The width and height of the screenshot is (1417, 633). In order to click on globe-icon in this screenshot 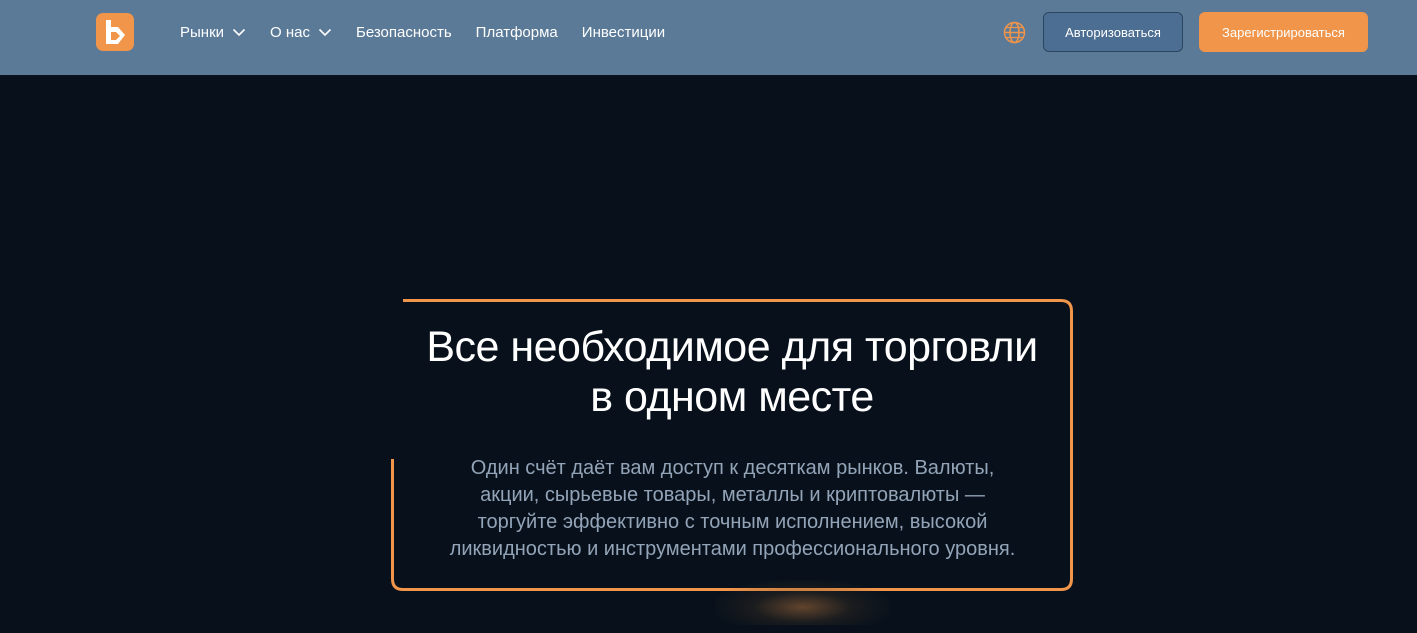, I will do `click(1014, 32)`.